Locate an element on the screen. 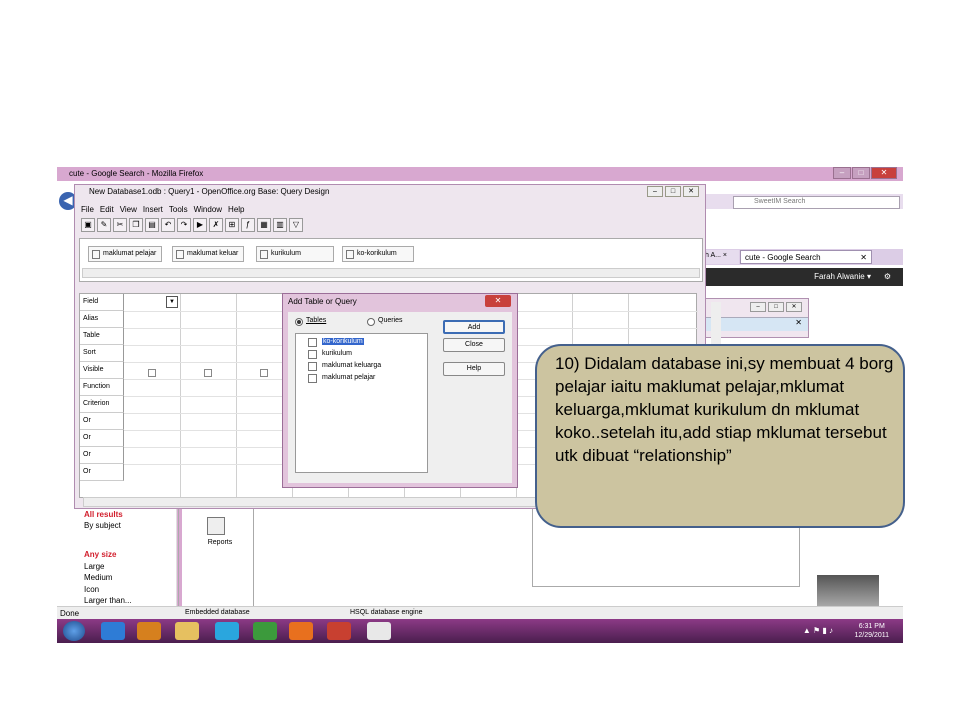  row-label: Sort is located at coordinates (102, 353).